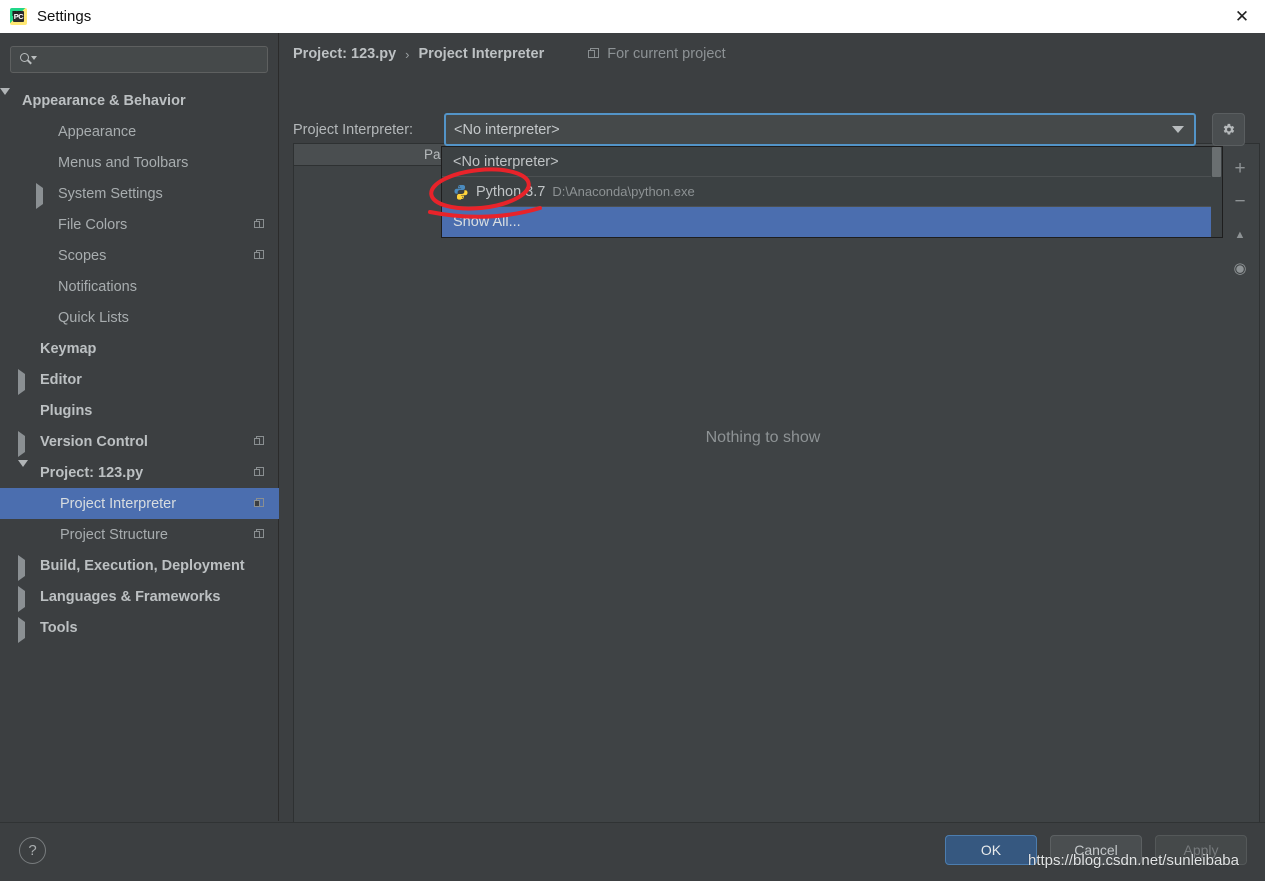 This screenshot has width=1265, height=881. What do you see at coordinates (139, 224) in the screenshot?
I see `sidebar-item-file-colors: File Colors` at bounding box center [139, 224].